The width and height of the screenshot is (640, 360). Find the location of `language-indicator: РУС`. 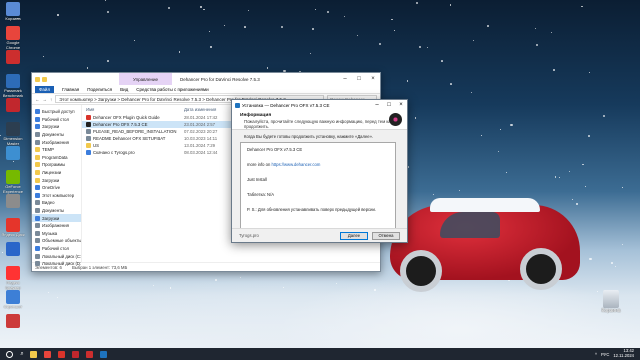

language-indicator: РУС is located at coordinates (605, 354).